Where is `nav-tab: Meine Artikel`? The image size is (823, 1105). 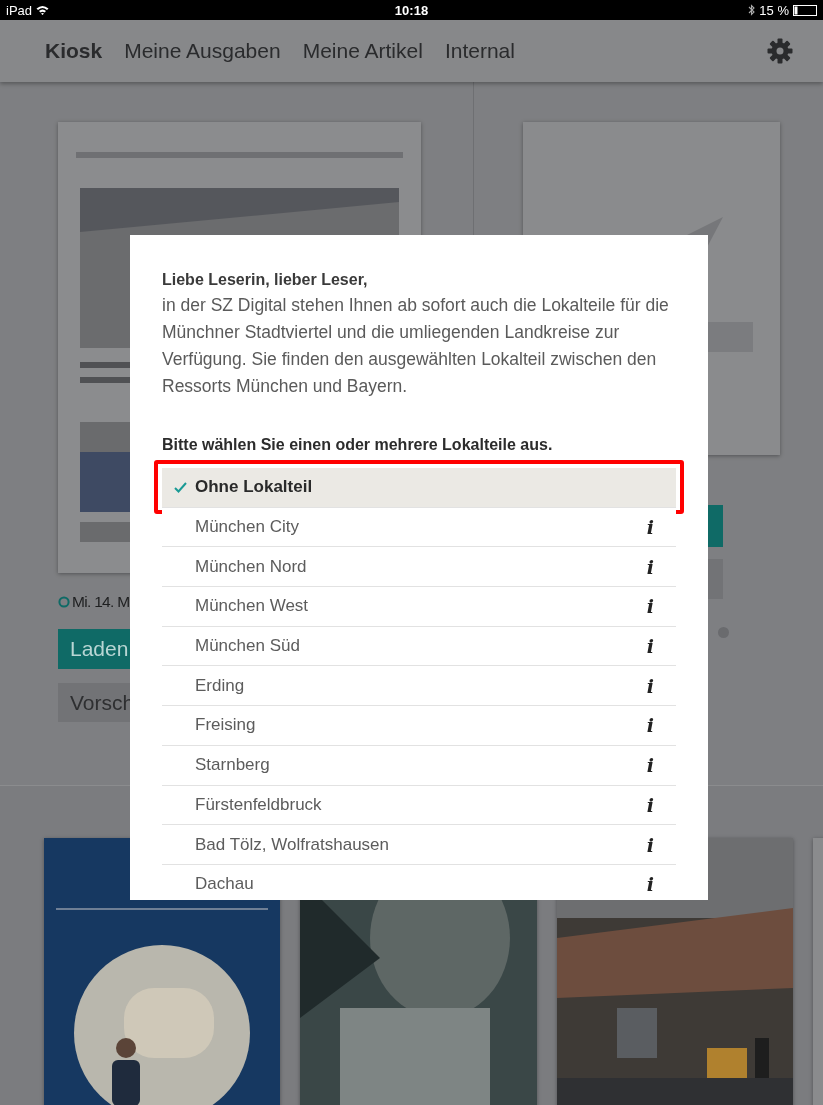 nav-tab: Meine Artikel is located at coordinates (362, 51).